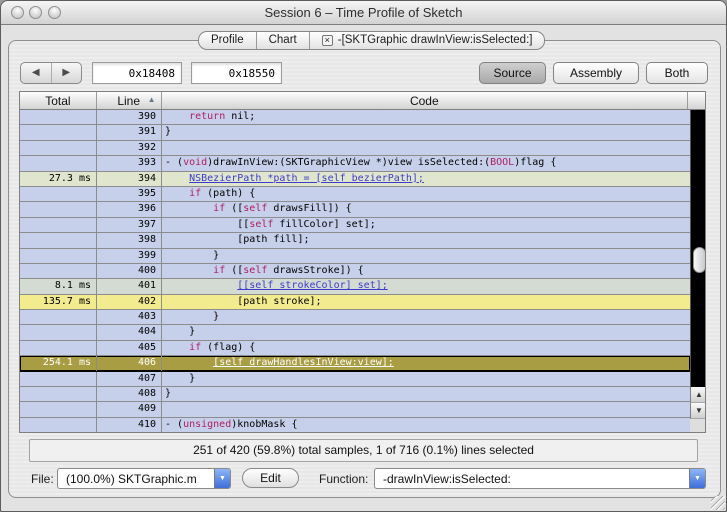 The image size is (727, 512). What do you see at coordinates (288, 270) in the screenshot?
I see `code-cell: if ([self drawsStroke]) {` at bounding box center [288, 270].